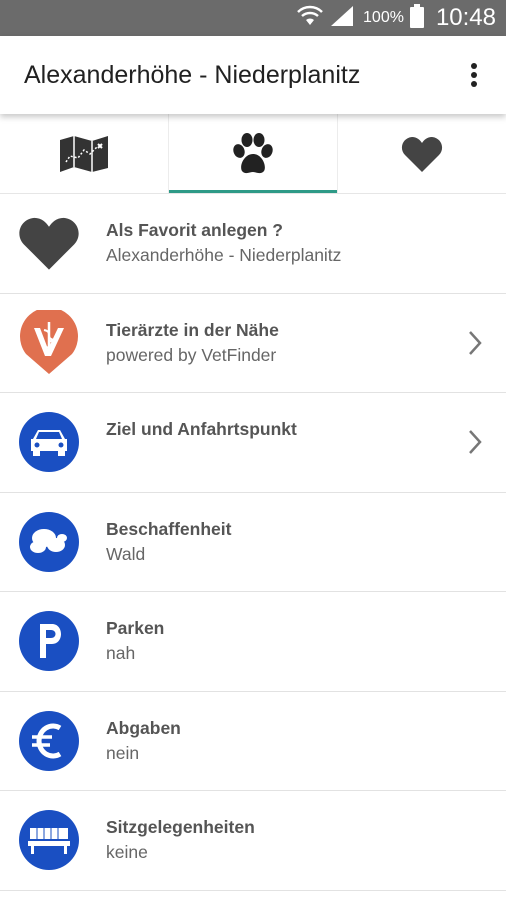  Describe the element at coordinates (121, 653) in the screenshot. I see `list-item-subtitle: nah` at that location.